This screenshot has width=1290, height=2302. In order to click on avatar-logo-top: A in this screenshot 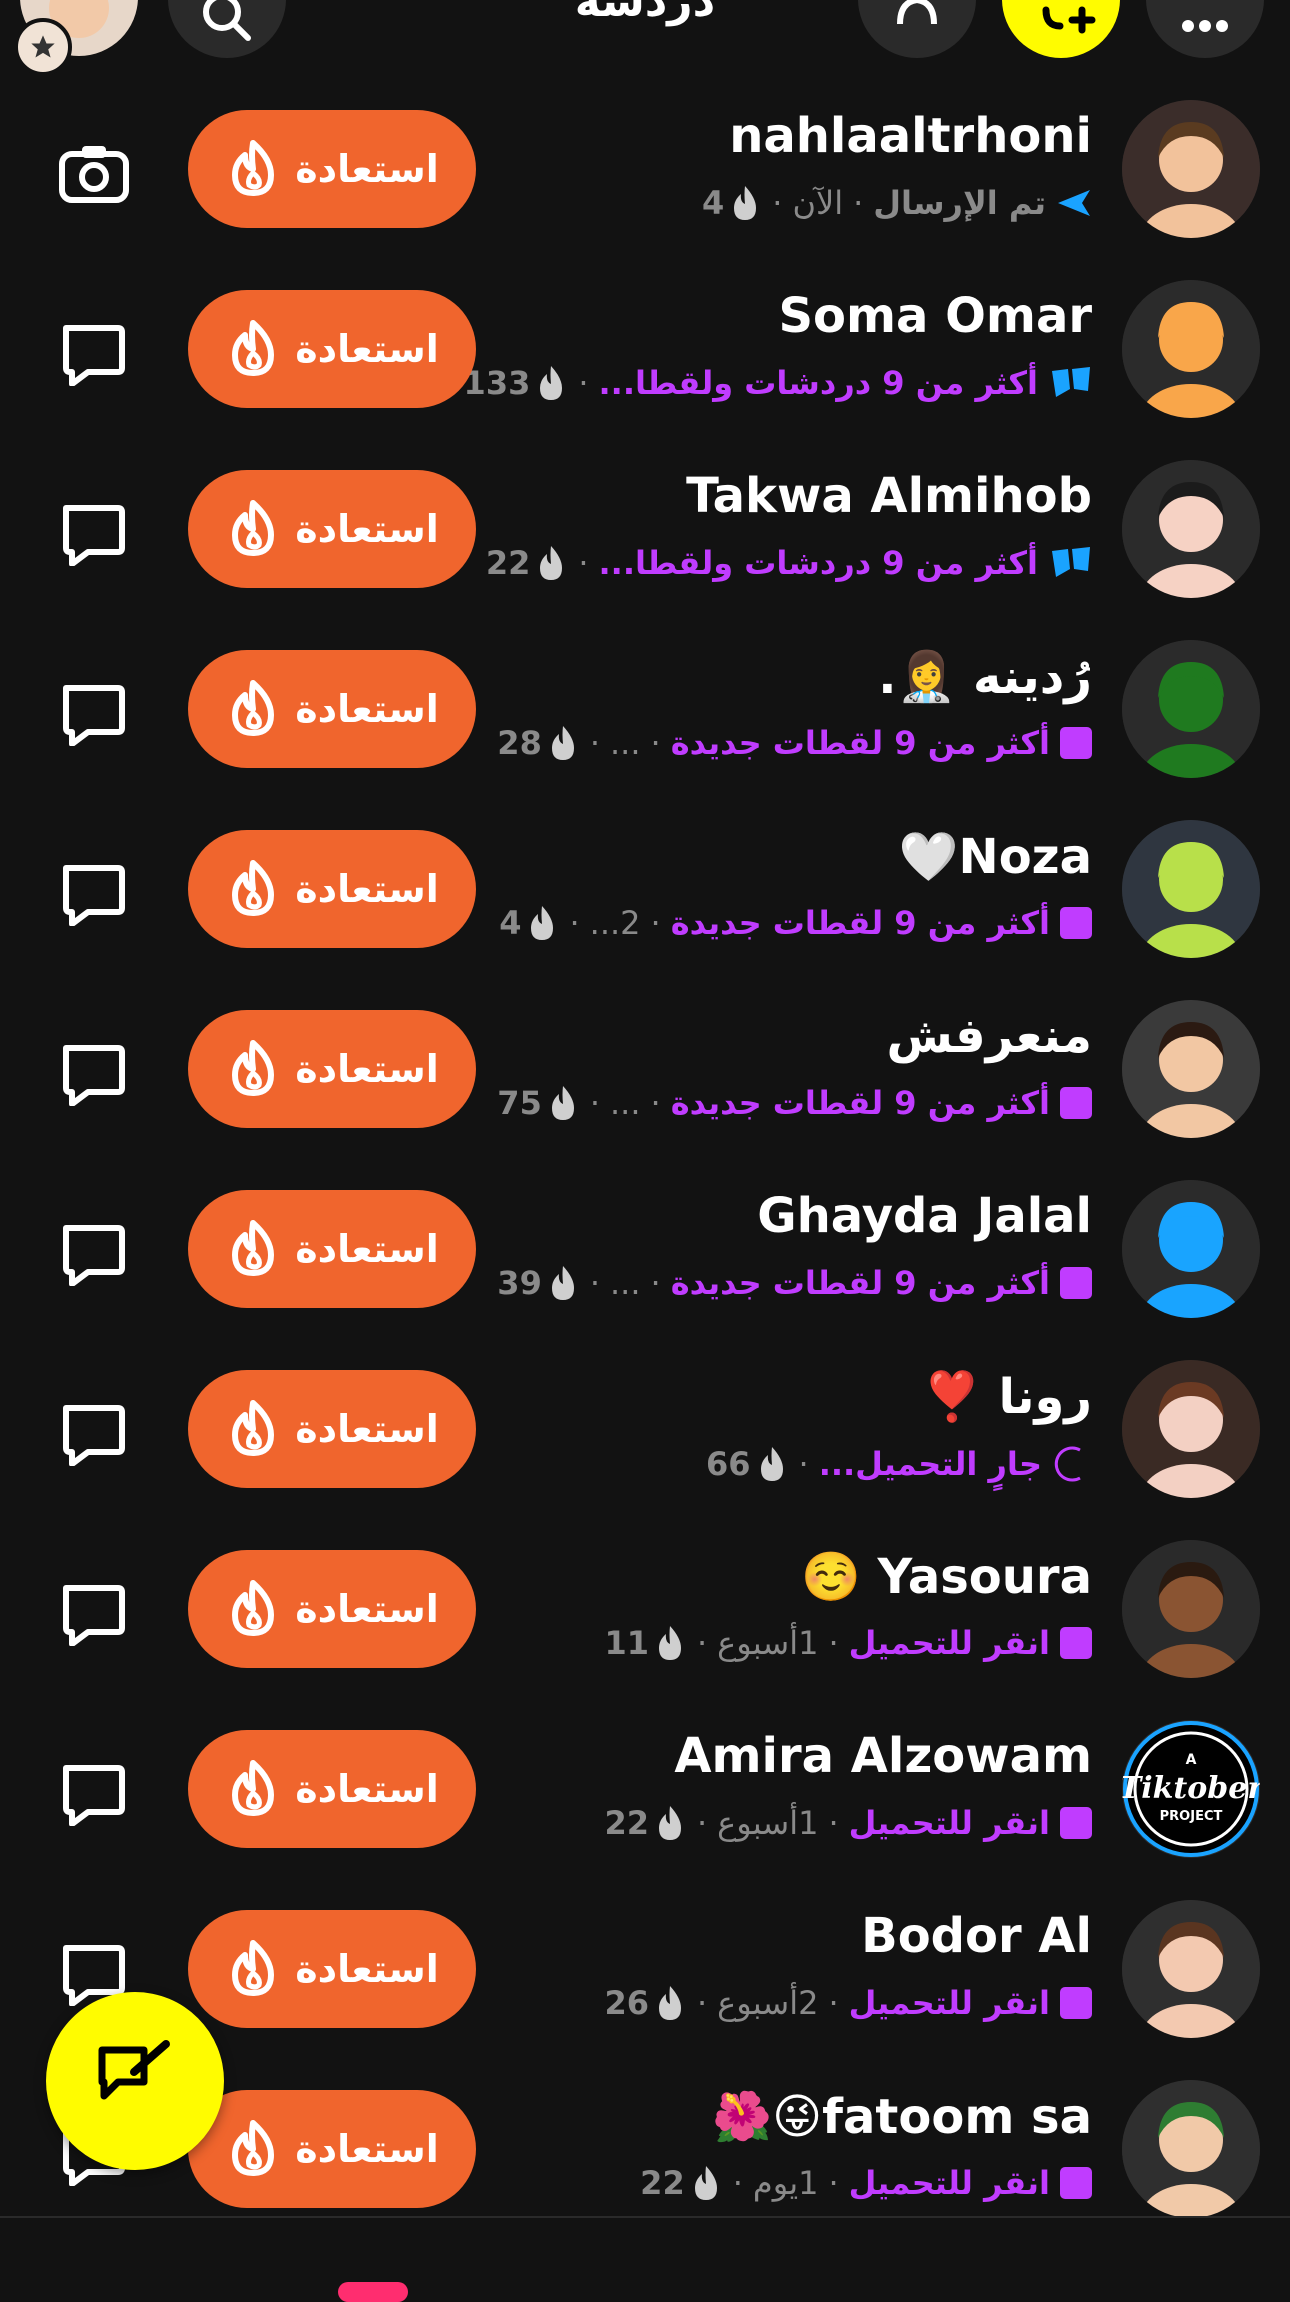, I will do `click(1191, 1760)`.